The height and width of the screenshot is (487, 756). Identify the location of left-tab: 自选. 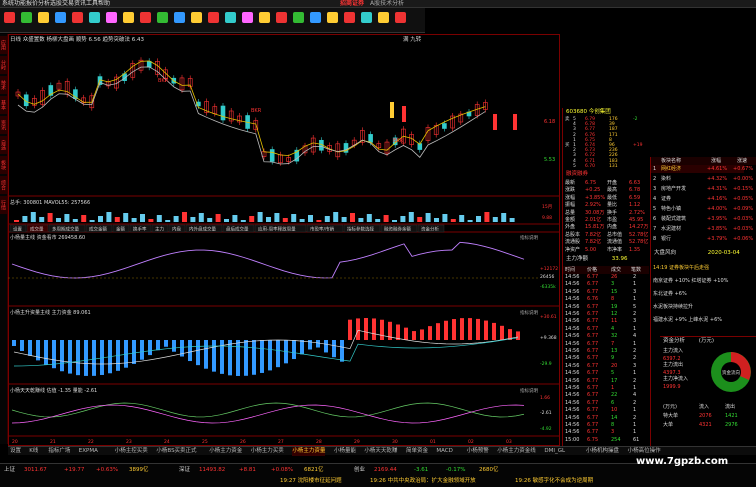
(3, 145).